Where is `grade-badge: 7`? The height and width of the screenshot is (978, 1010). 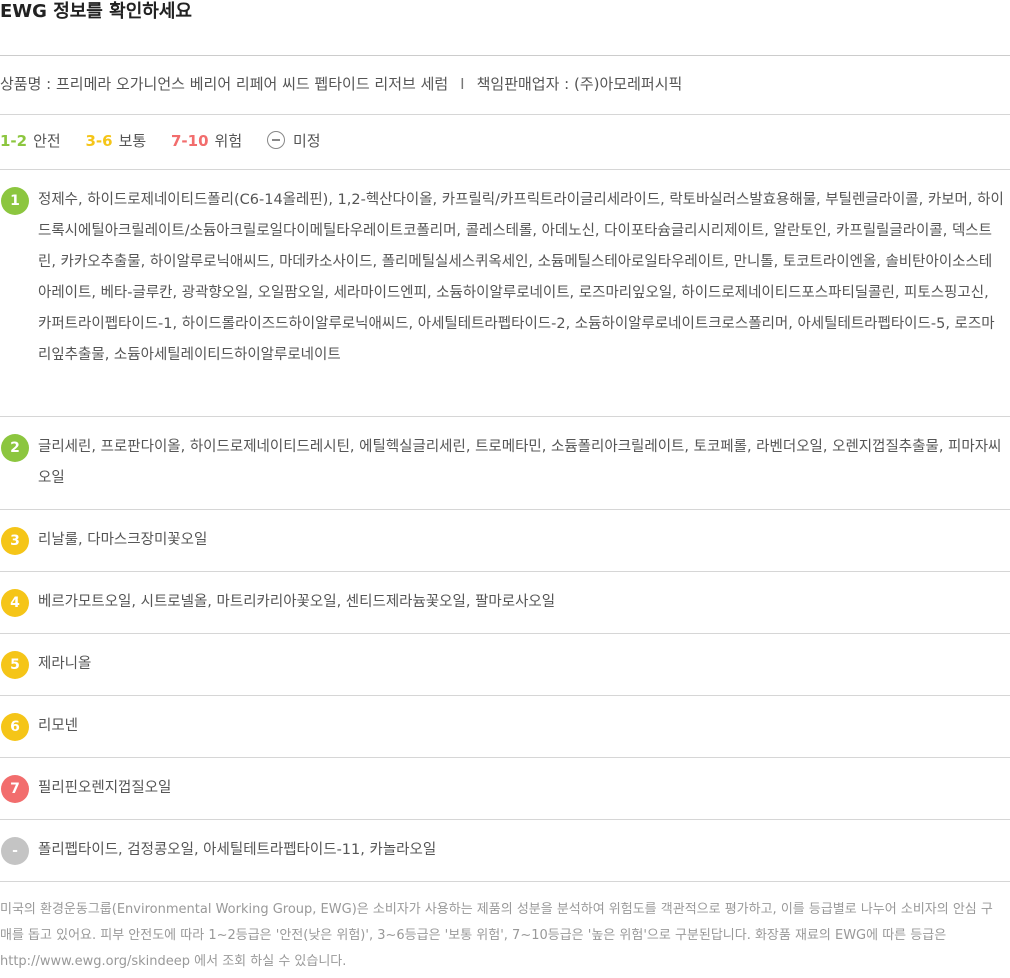
grade-badge: 7 is located at coordinates (15, 789).